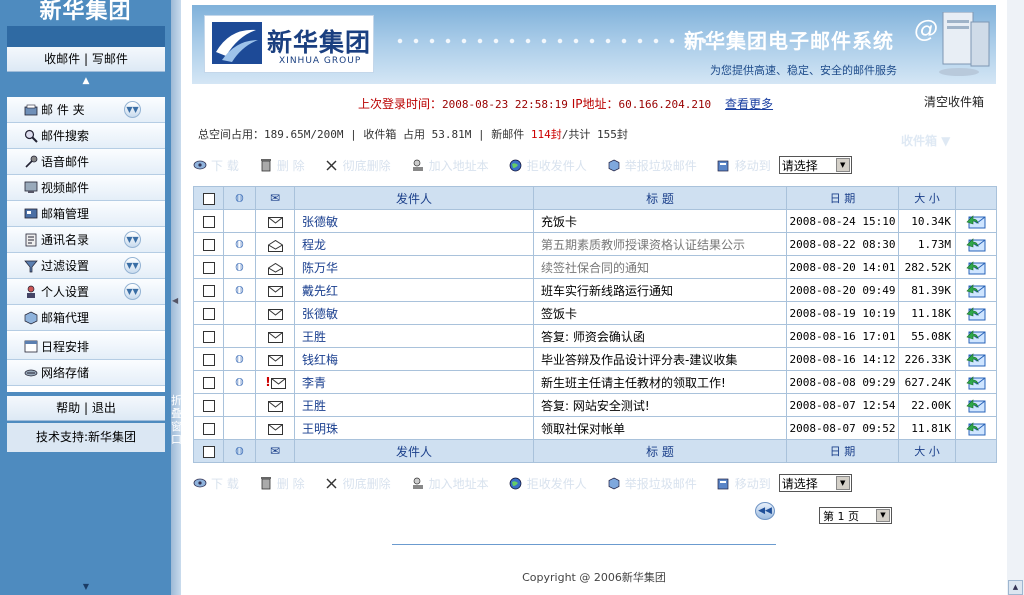 This screenshot has height=595, width=1024. I want to click on table-row: 王胜 答复: 师资会确认函 2008-08-16 17:01 55.08K, so click(595, 336).